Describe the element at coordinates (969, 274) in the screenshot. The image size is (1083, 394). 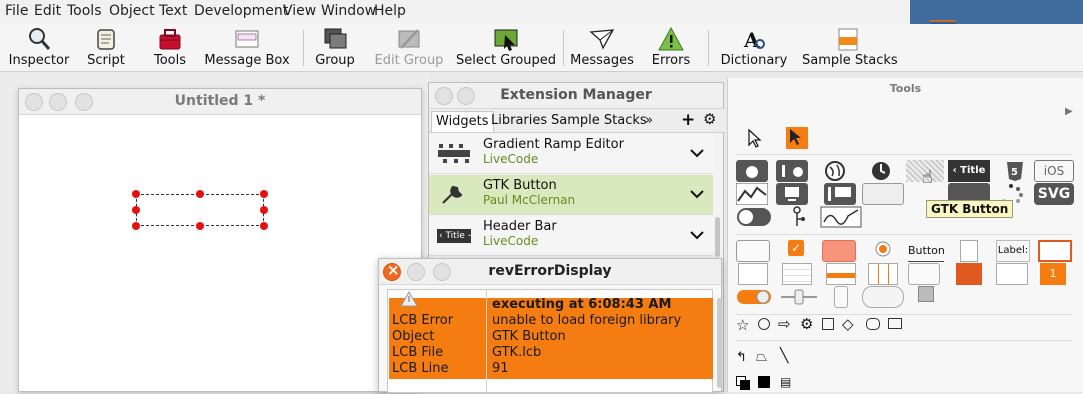
I see `file-choice-icon` at that location.